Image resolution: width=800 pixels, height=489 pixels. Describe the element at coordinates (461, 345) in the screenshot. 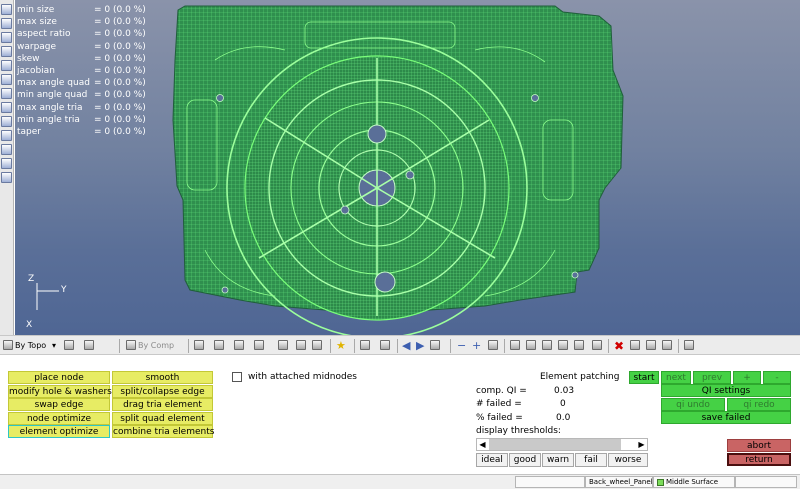

I see `minus-icon: −` at that location.